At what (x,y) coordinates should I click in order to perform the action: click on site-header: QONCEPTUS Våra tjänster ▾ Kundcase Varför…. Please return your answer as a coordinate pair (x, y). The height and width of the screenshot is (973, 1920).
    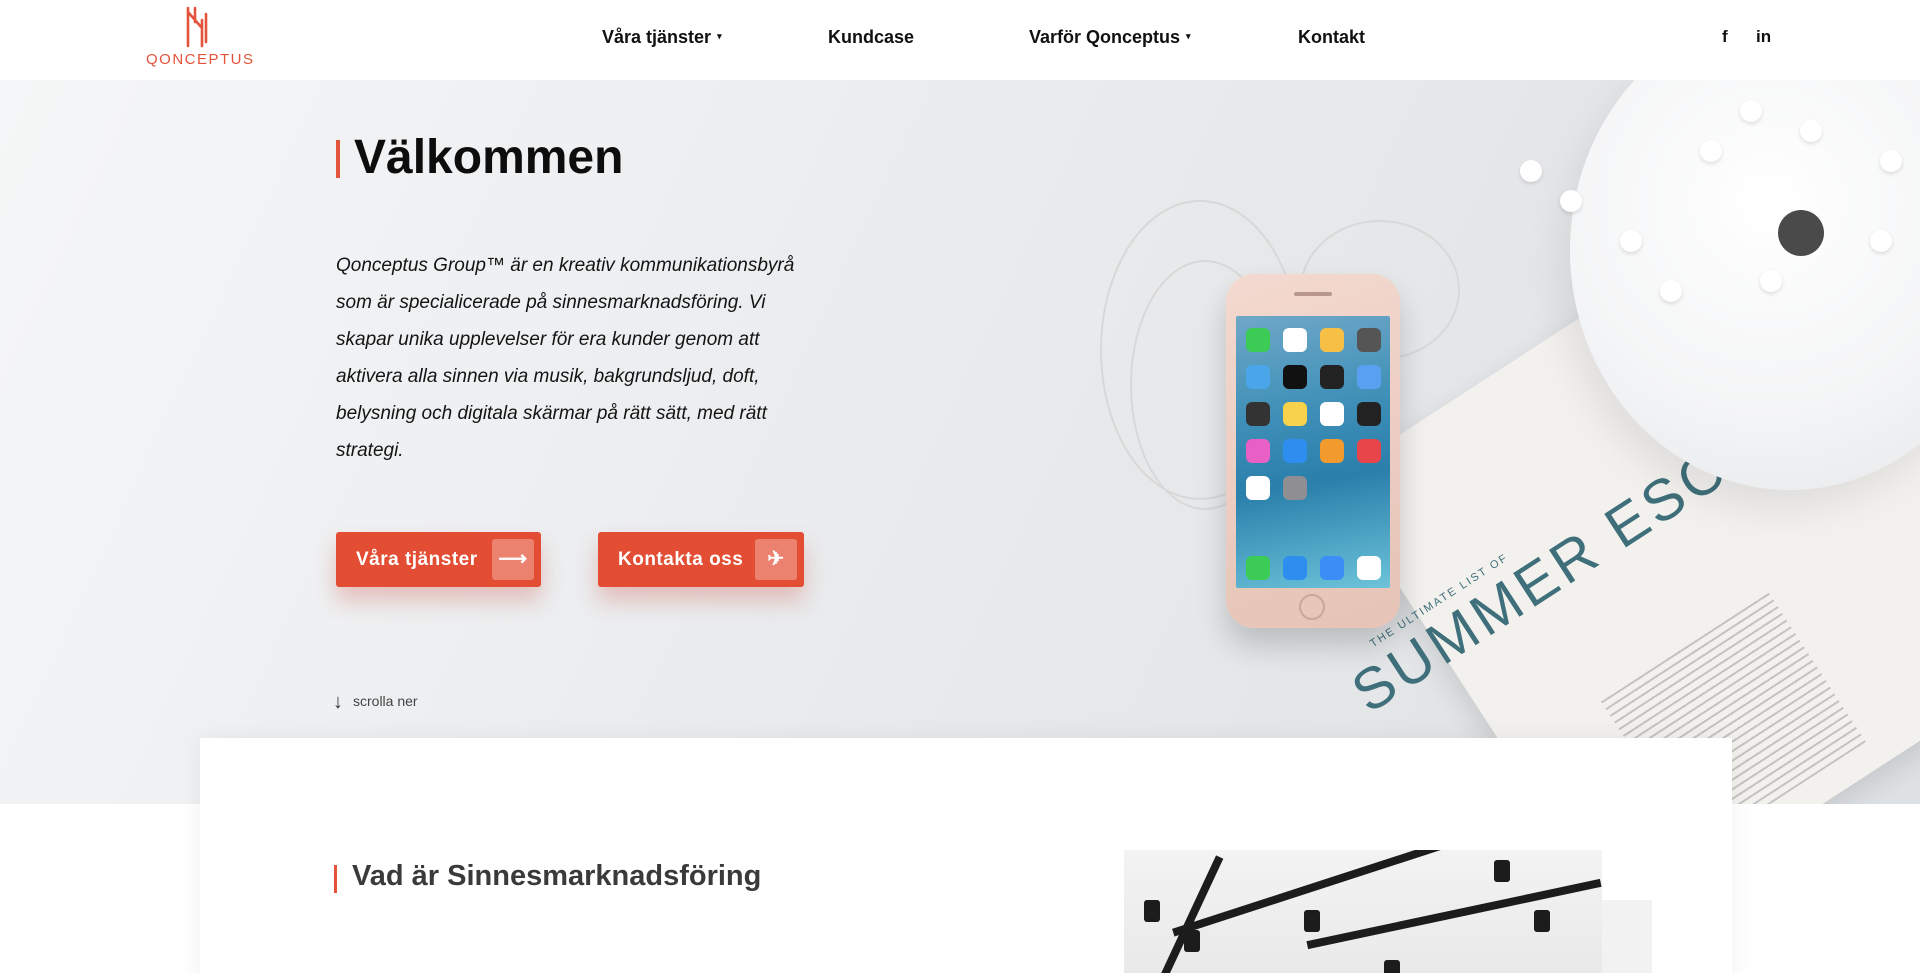
    Looking at the image, I should click on (960, 40).